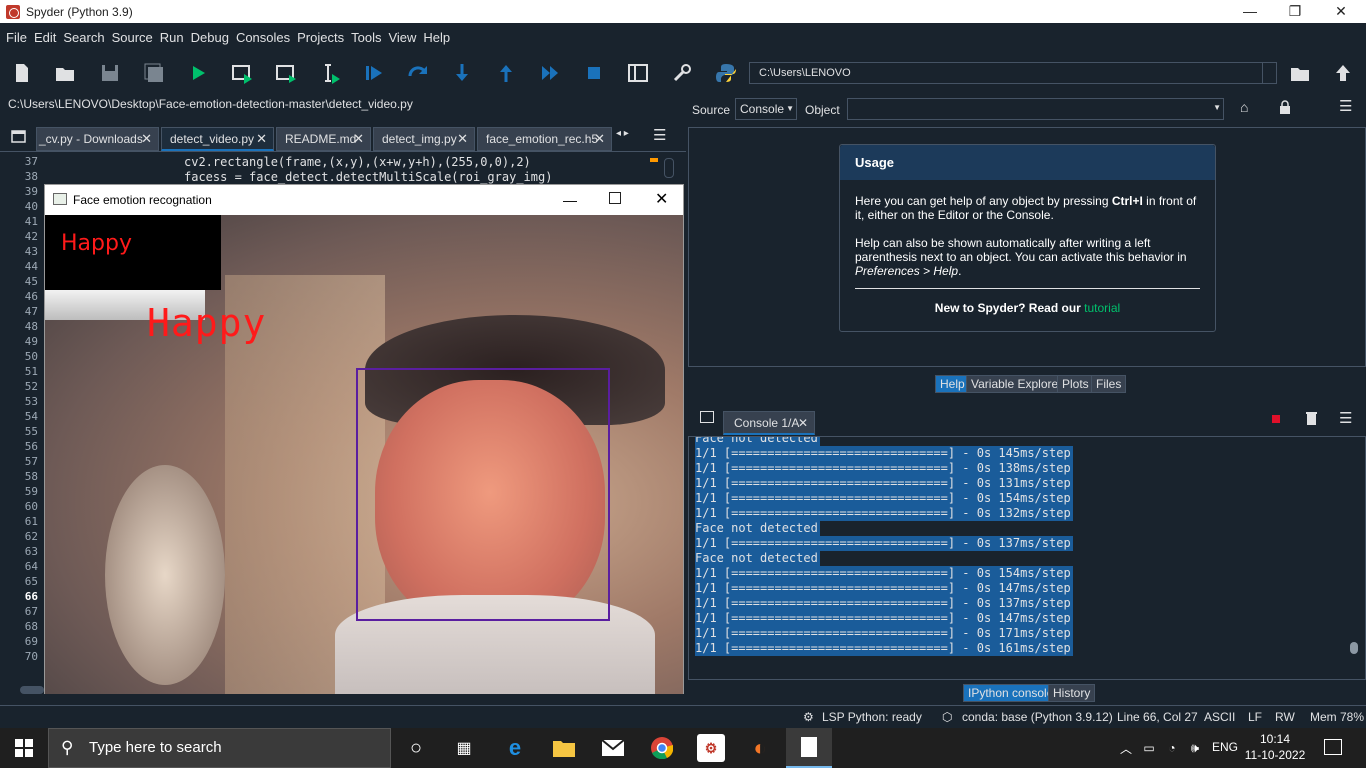 This screenshot has width=1366, height=768. I want to click on file-explorer-icon, so click(564, 748).